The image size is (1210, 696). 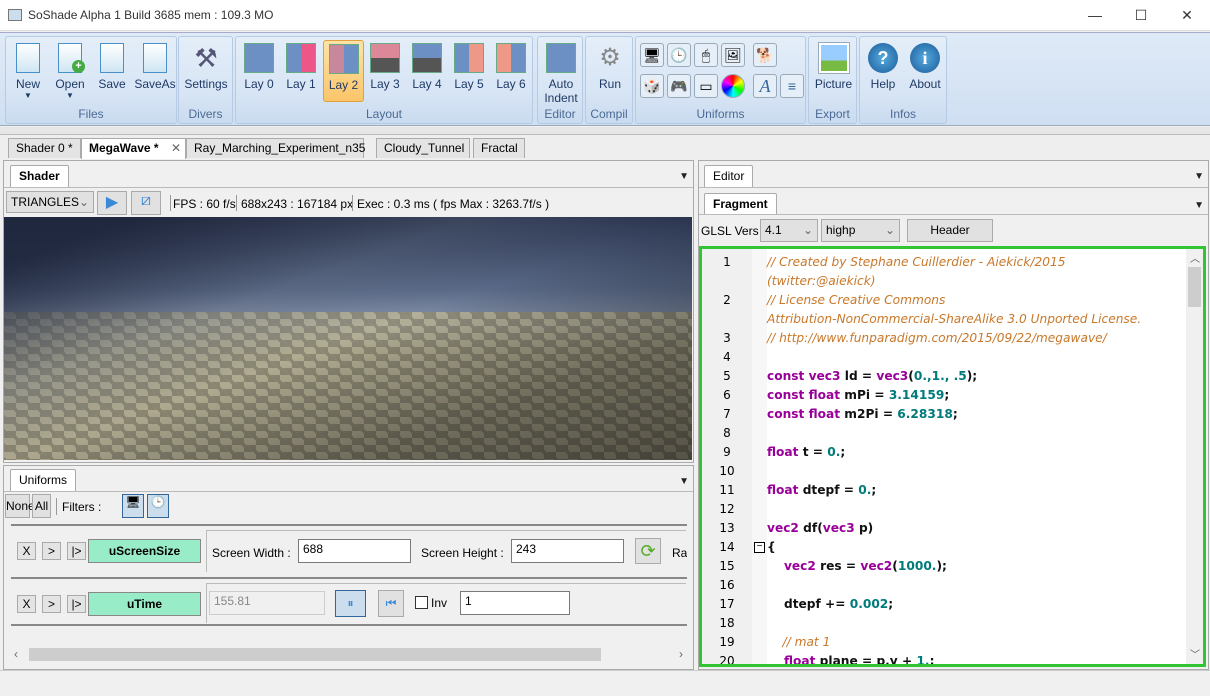 I want to click on code-token: mPi =, so click(x=866, y=395).